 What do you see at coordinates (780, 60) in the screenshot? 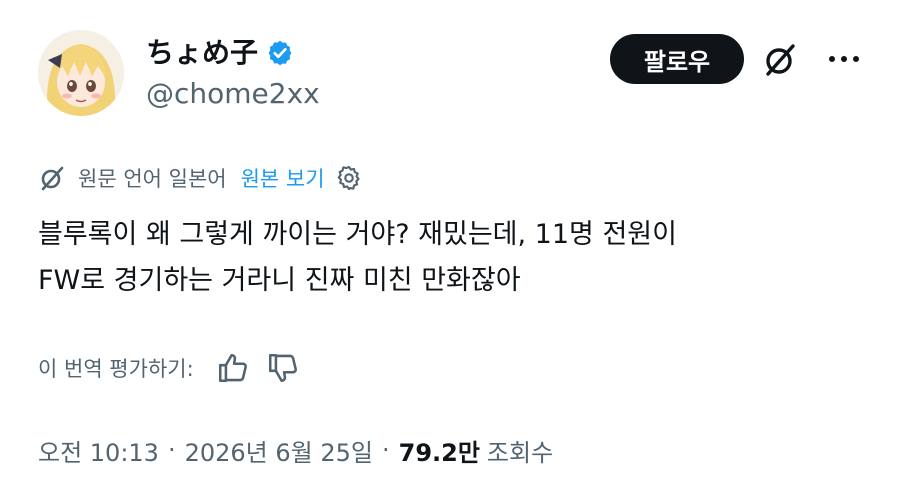
I see `grok-icon` at bounding box center [780, 60].